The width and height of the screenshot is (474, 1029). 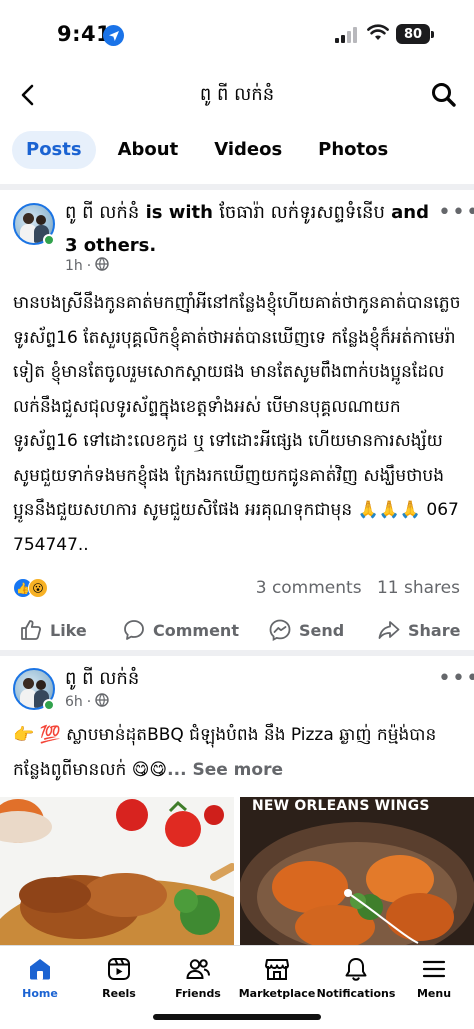 I want to click on tab-photos: Photos, so click(x=353, y=150).